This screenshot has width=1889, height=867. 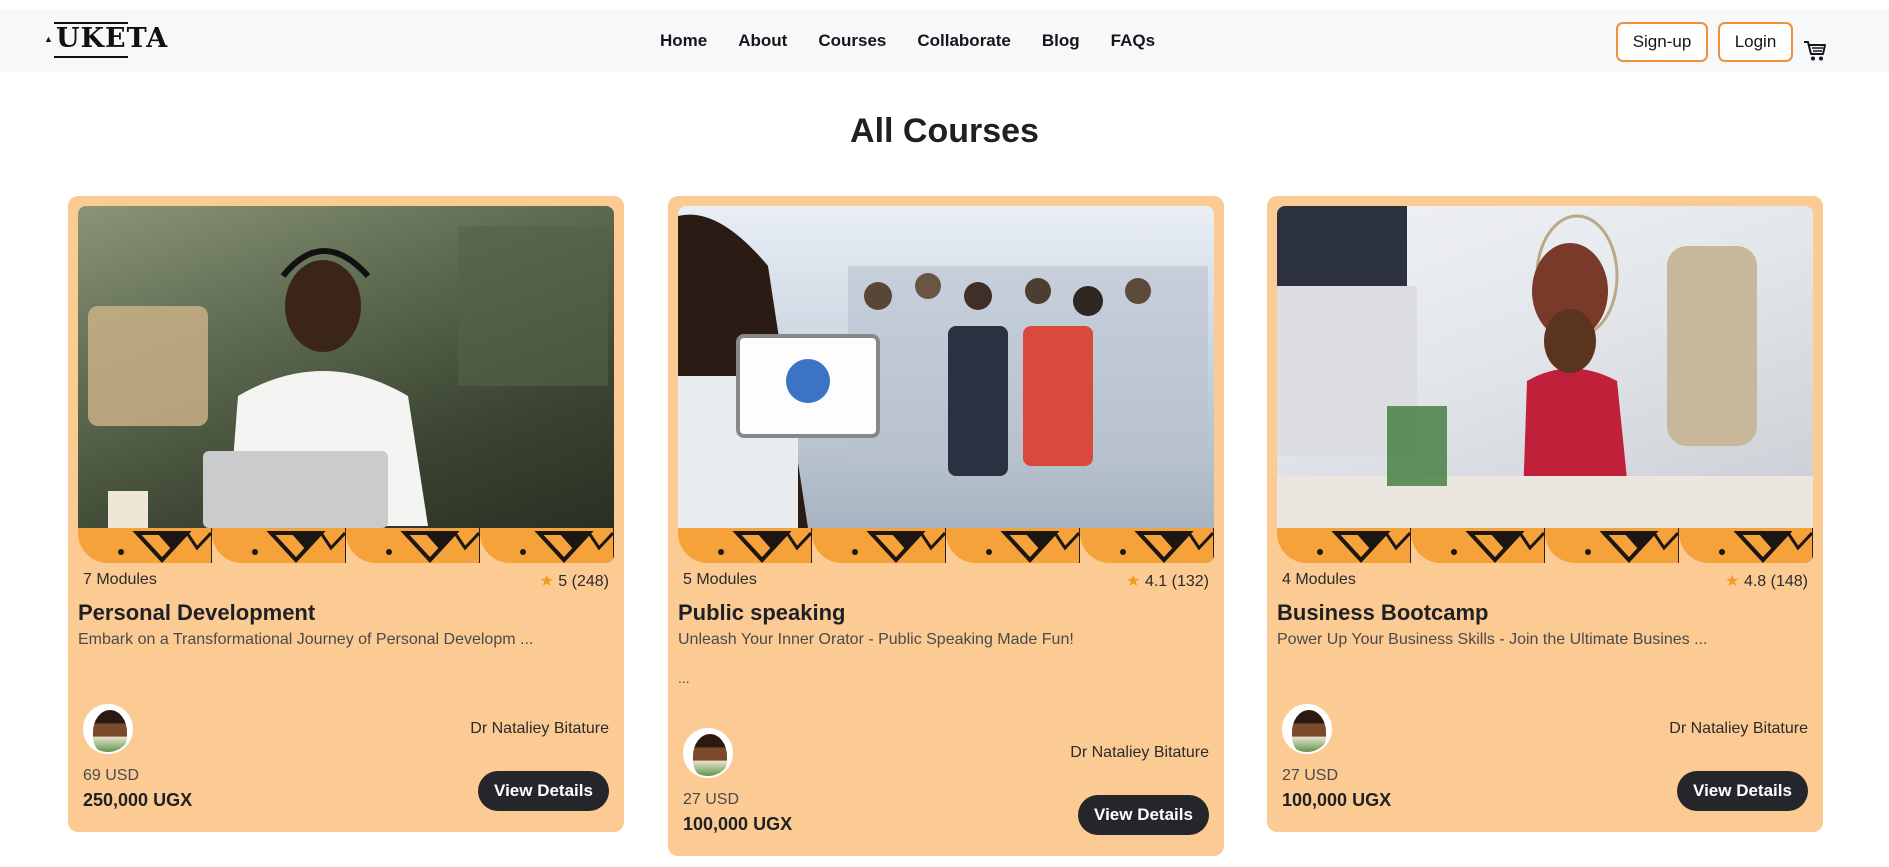 What do you see at coordinates (1662, 42) in the screenshot?
I see `signup-button: Sign-up` at bounding box center [1662, 42].